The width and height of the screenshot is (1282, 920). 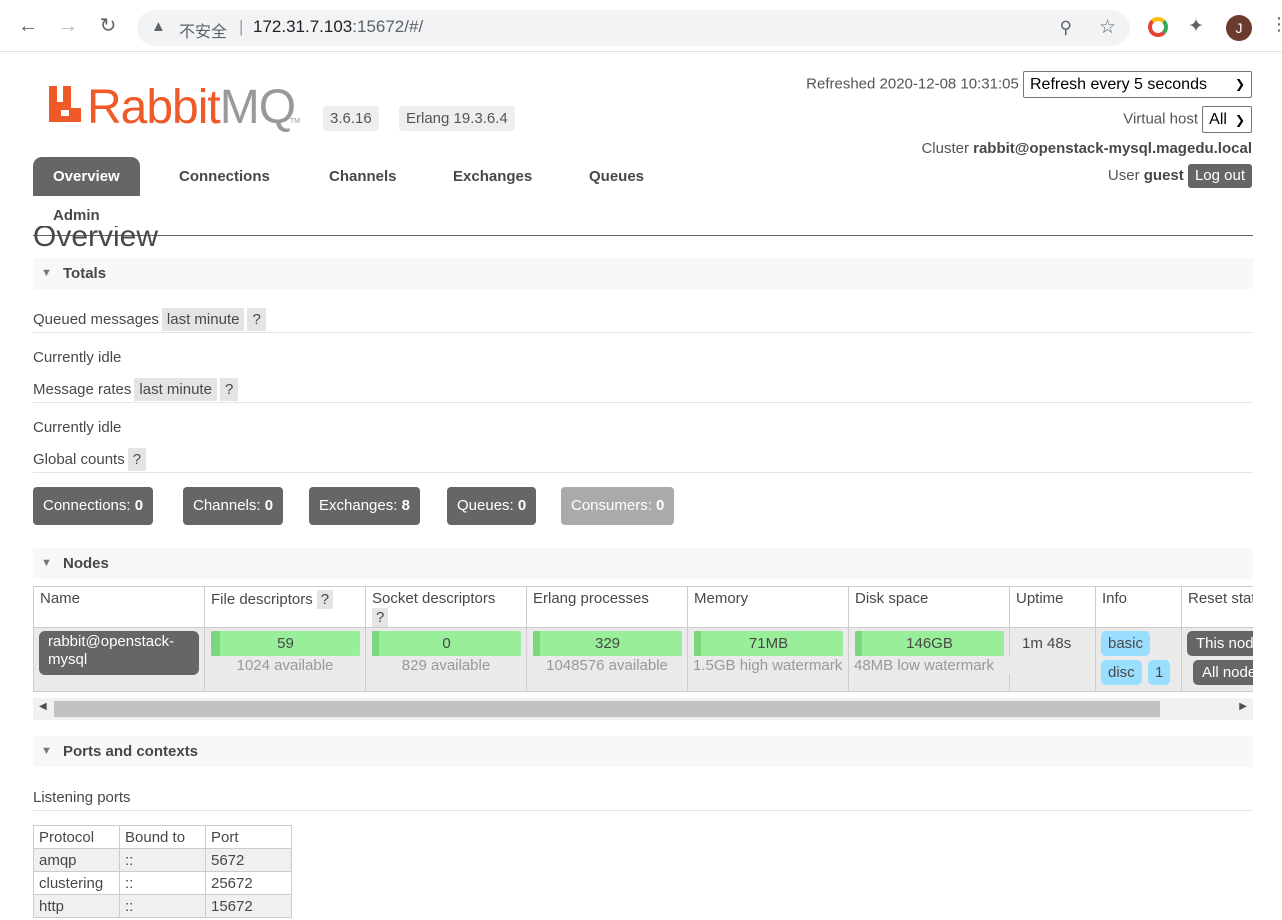 What do you see at coordinates (618, 506) in the screenshot?
I see `consumers-count: Consumers: 0` at bounding box center [618, 506].